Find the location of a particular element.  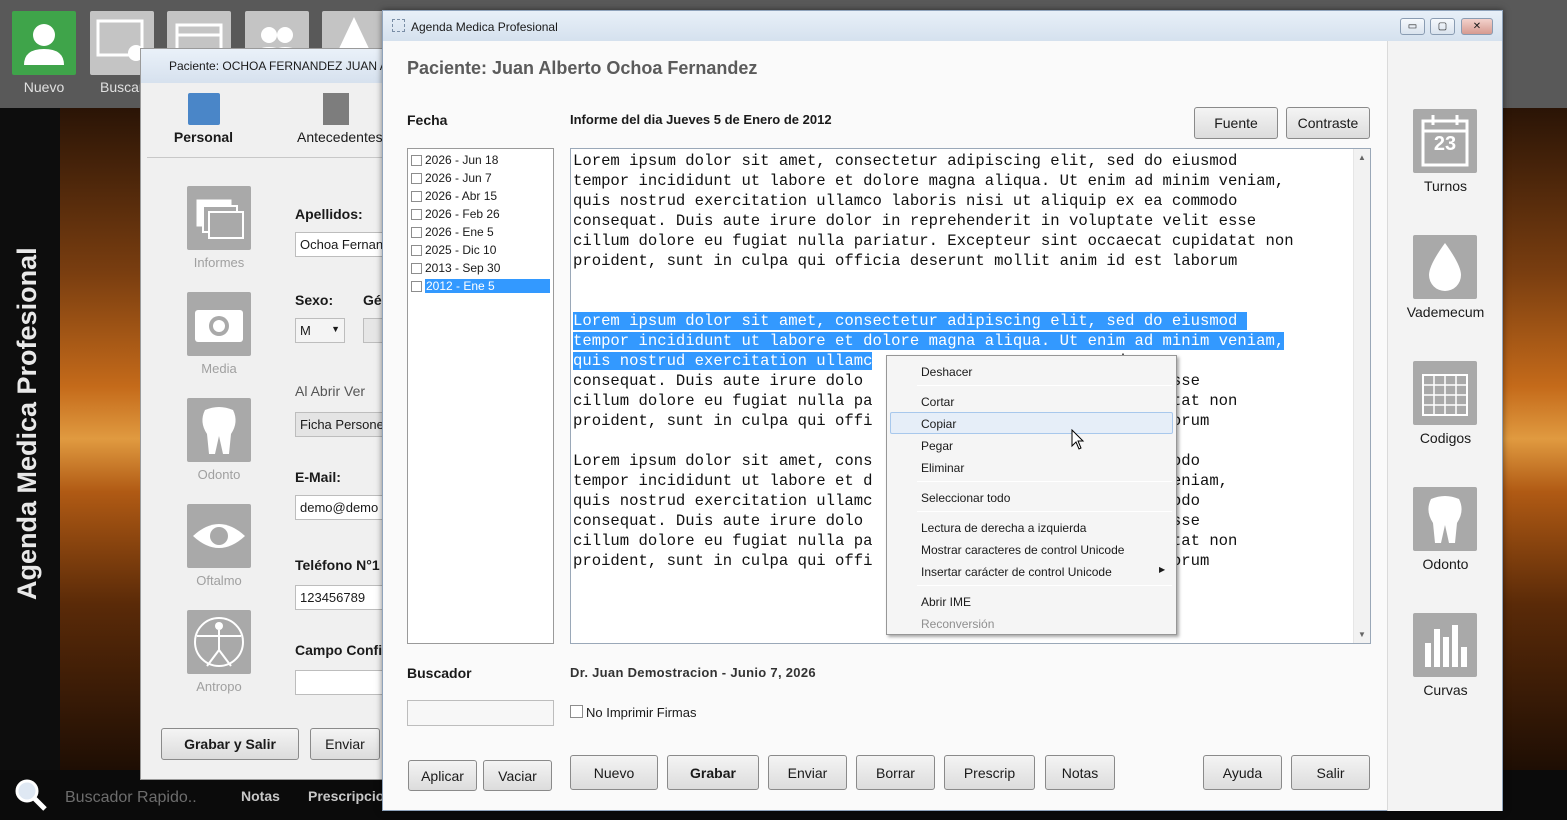

menu-item-eliminar: Eliminar is located at coordinates (1031, 467).